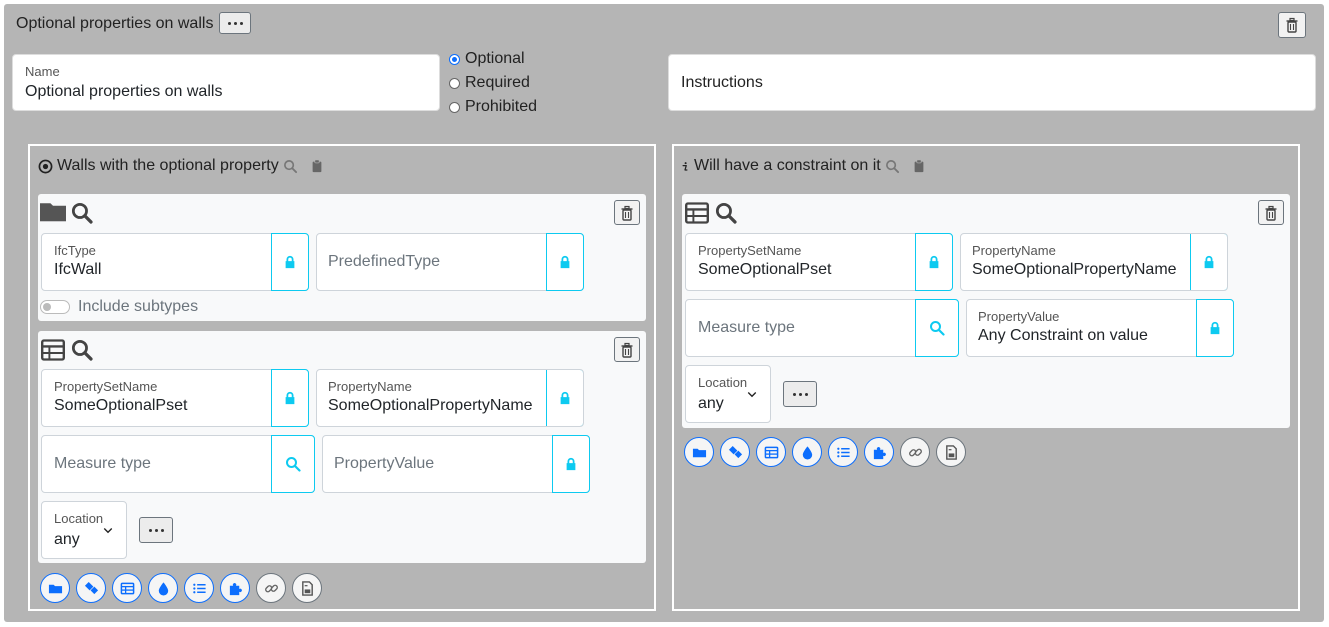 The width and height of the screenshot is (1329, 627). I want to click on droplet-icon, so click(163, 588).